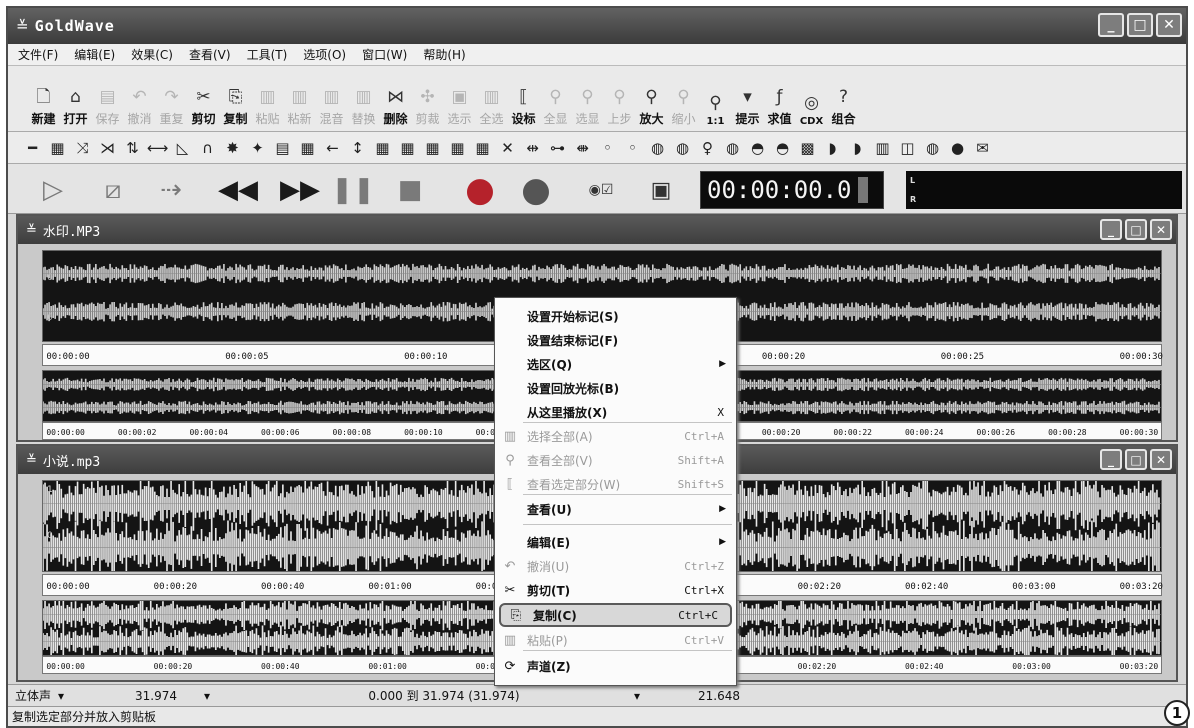 This screenshot has width=1194, height=728. Describe the element at coordinates (615, 364) in the screenshot. I see `context-menu-item: 选区(Q) ▶` at that location.